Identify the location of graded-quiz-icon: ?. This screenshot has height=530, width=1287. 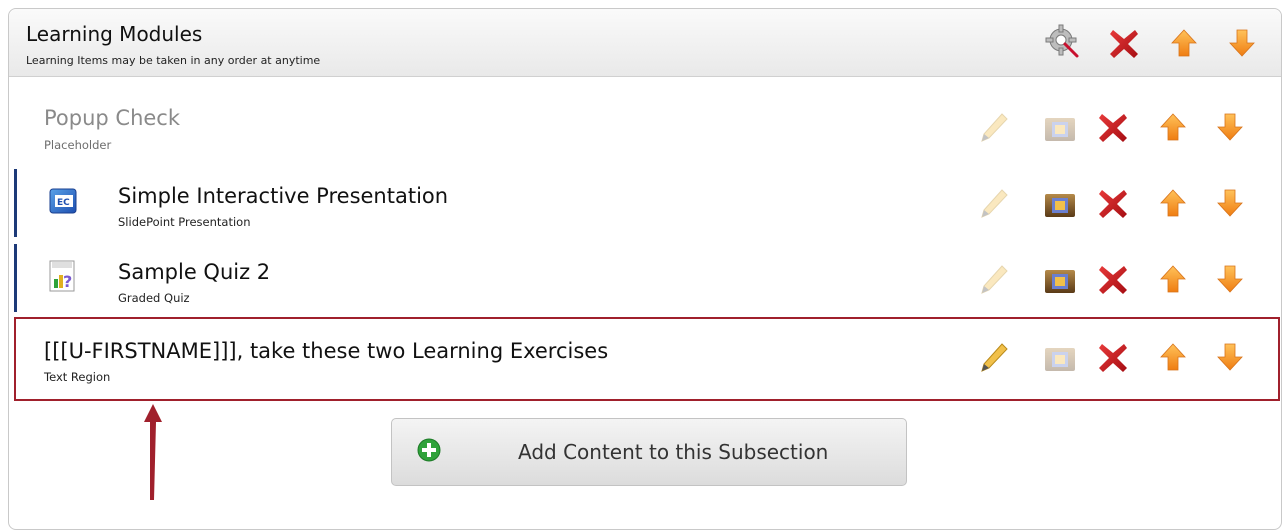
(63, 277).